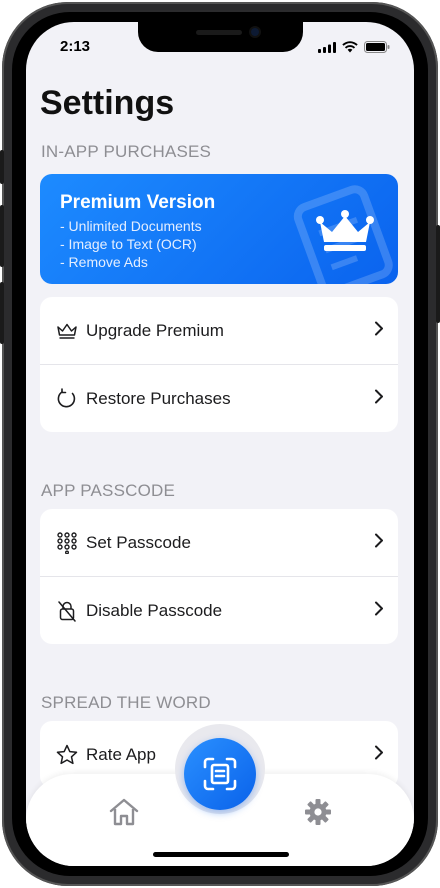  Describe the element at coordinates (219, 542) in the screenshot. I see `set-passcode-row: Set Passcode` at that location.